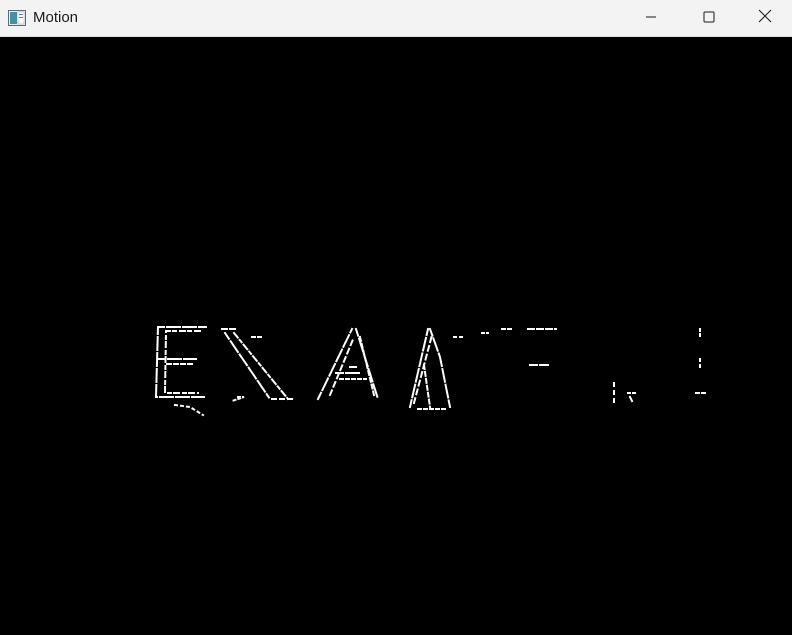  I want to click on maximize-button, so click(709, 18).